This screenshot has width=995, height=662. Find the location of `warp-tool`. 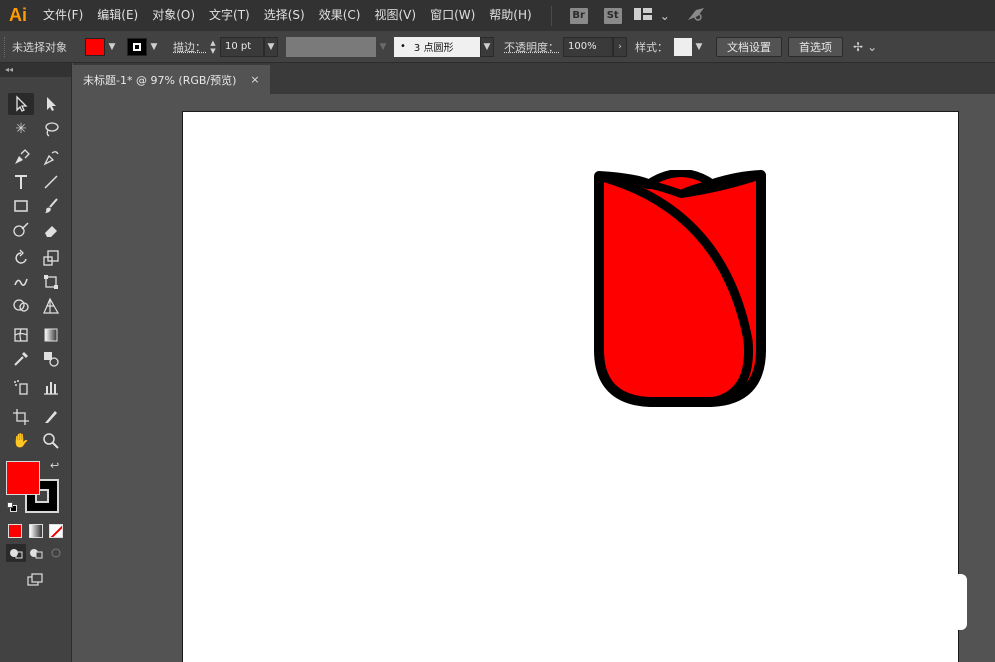

warp-tool is located at coordinates (21, 282).